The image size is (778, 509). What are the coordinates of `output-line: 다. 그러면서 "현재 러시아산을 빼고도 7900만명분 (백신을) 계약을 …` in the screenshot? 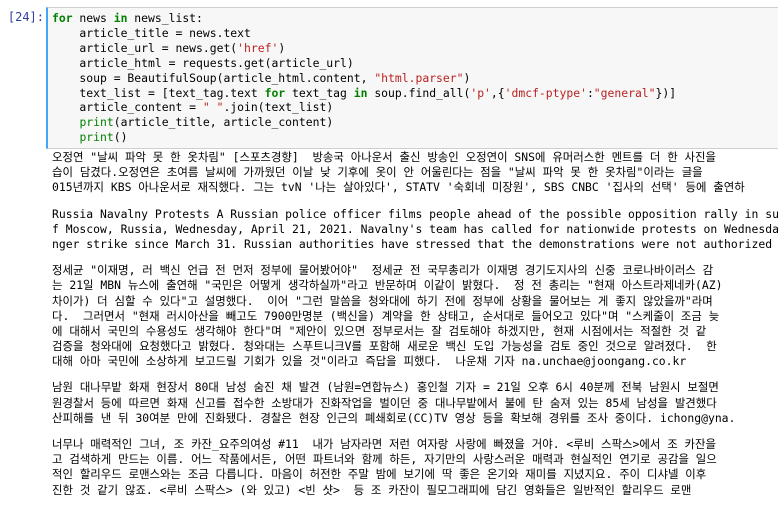 It's located at (386, 315).